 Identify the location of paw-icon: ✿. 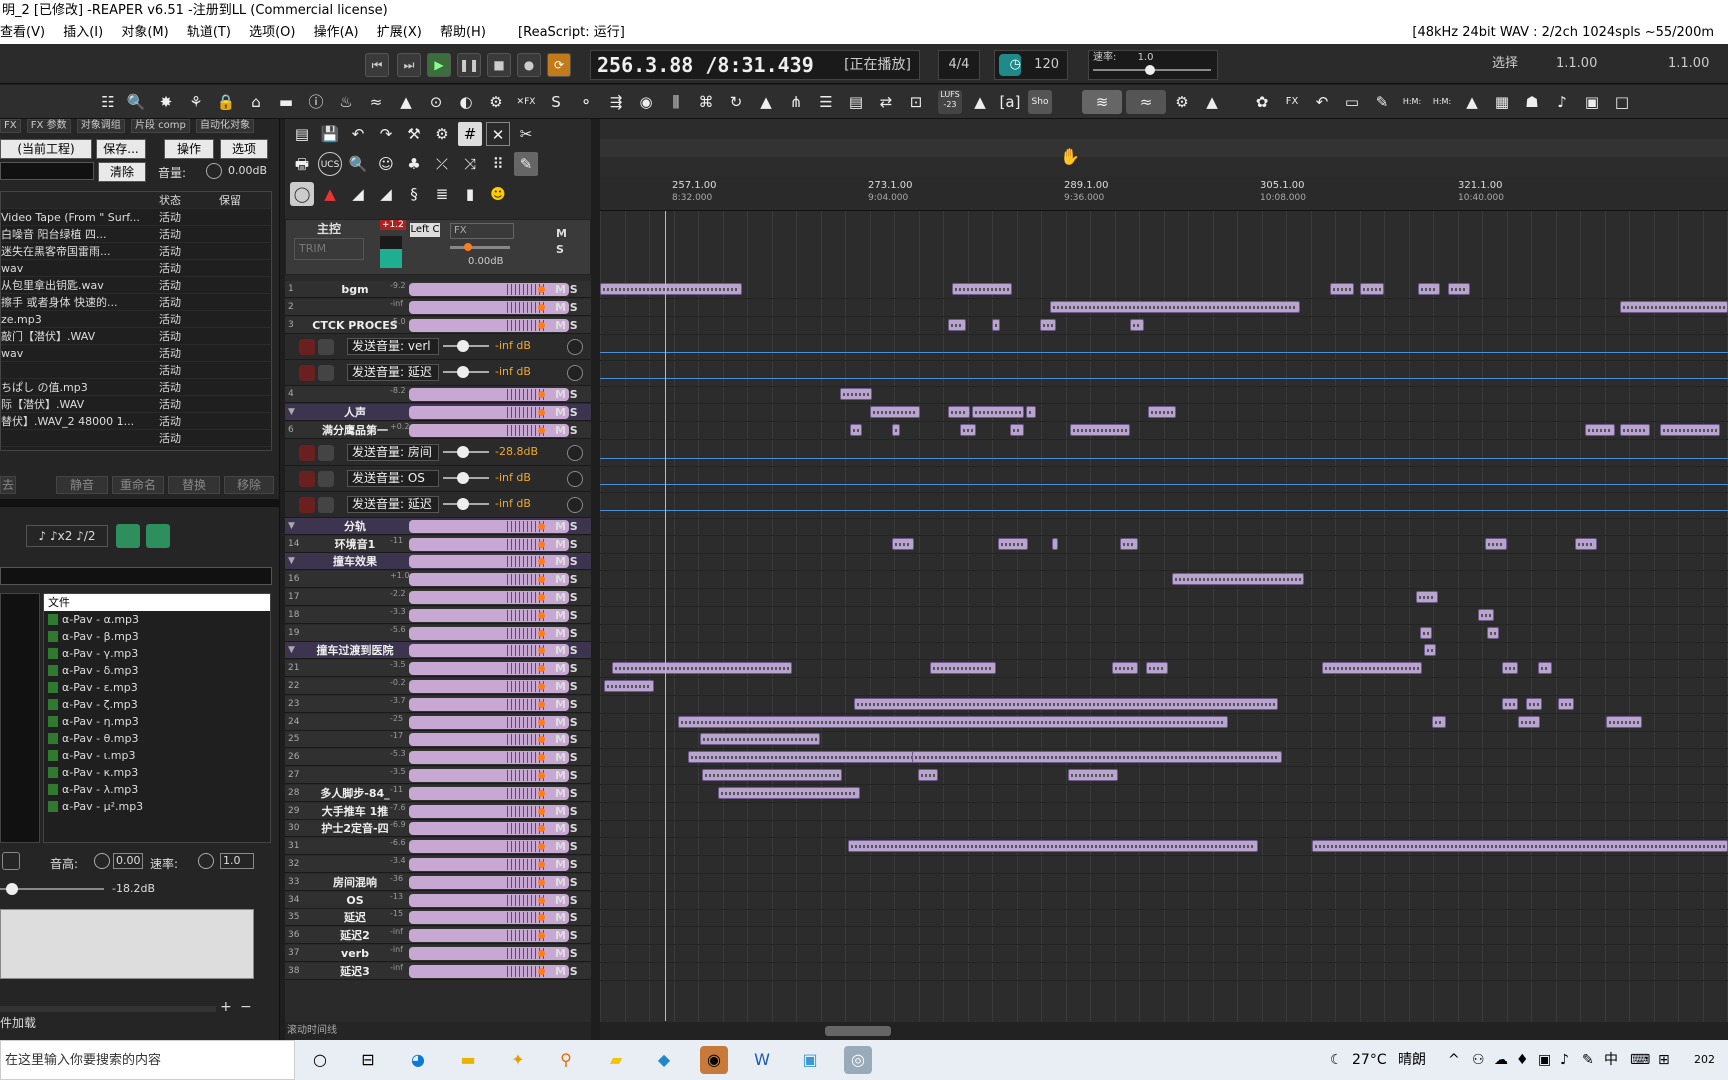
(1262, 102).